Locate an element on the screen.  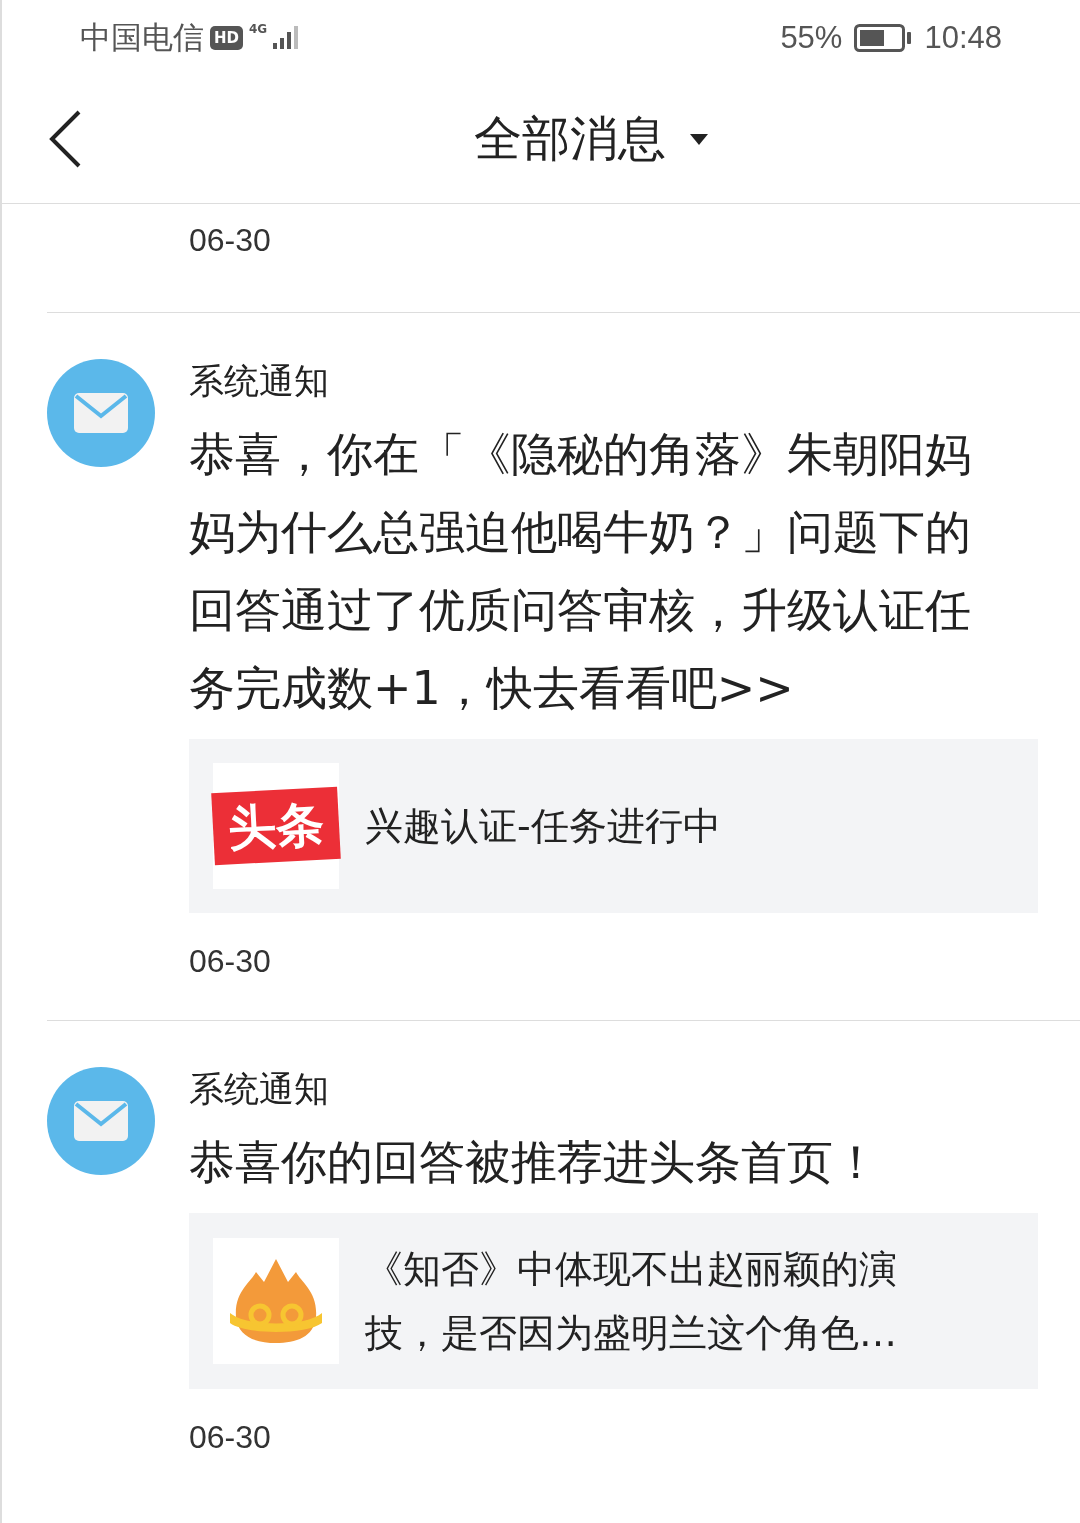
hd-badge: HD is located at coordinates (226, 37).